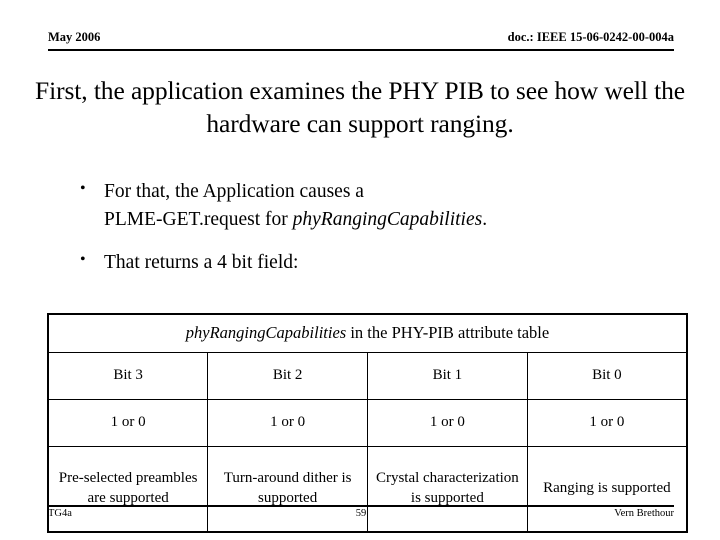 The image size is (720, 540). What do you see at coordinates (234, 191) in the screenshot?
I see `bullet-1-line-1: For that, the Application causes a` at bounding box center [234, 191].